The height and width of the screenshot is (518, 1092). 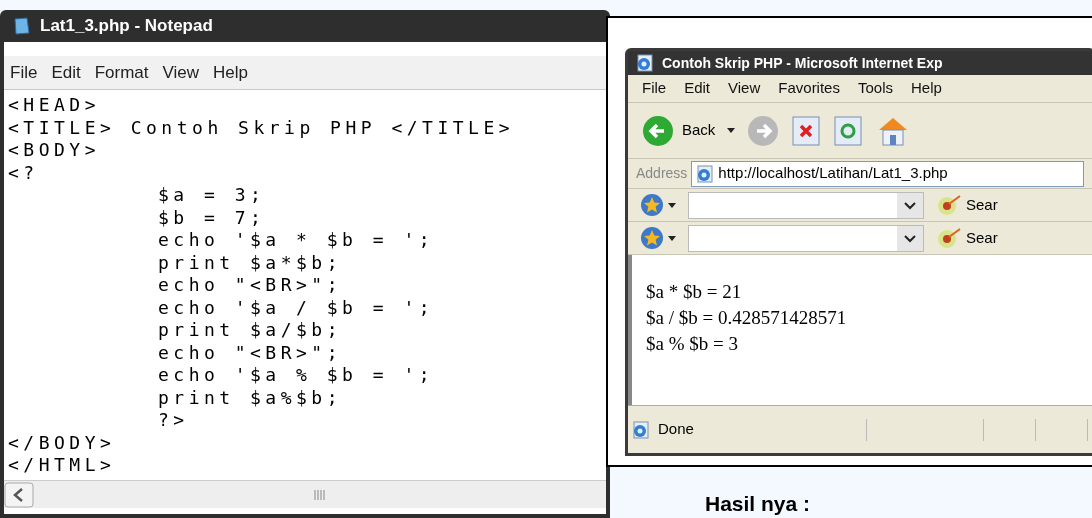 I want to click on code-line: <TITLE> Contoh Skrip PHP </TITLE>, so click(x=261, y=127).